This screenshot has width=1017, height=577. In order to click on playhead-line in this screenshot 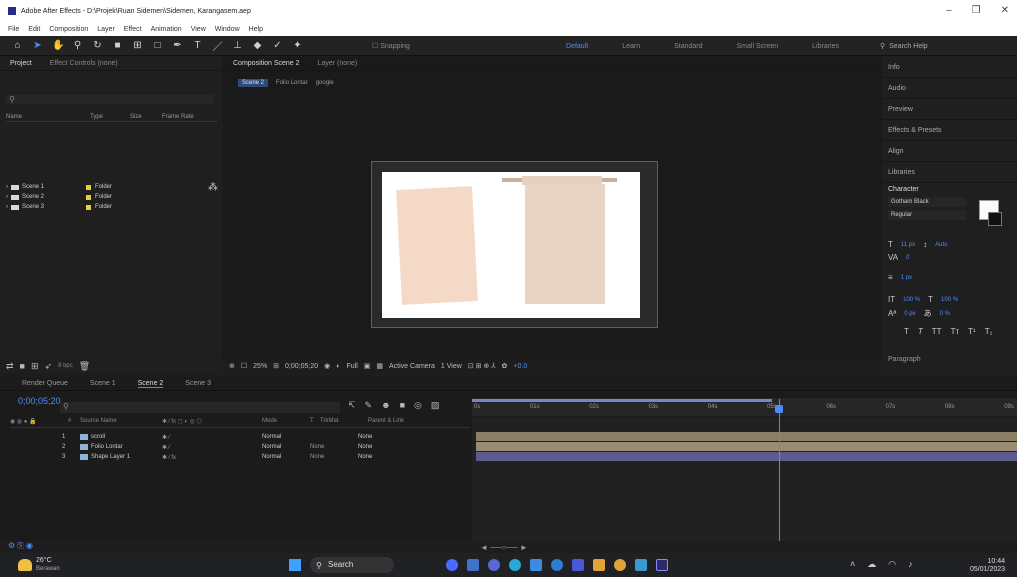, I will do `click(779, 470)`.